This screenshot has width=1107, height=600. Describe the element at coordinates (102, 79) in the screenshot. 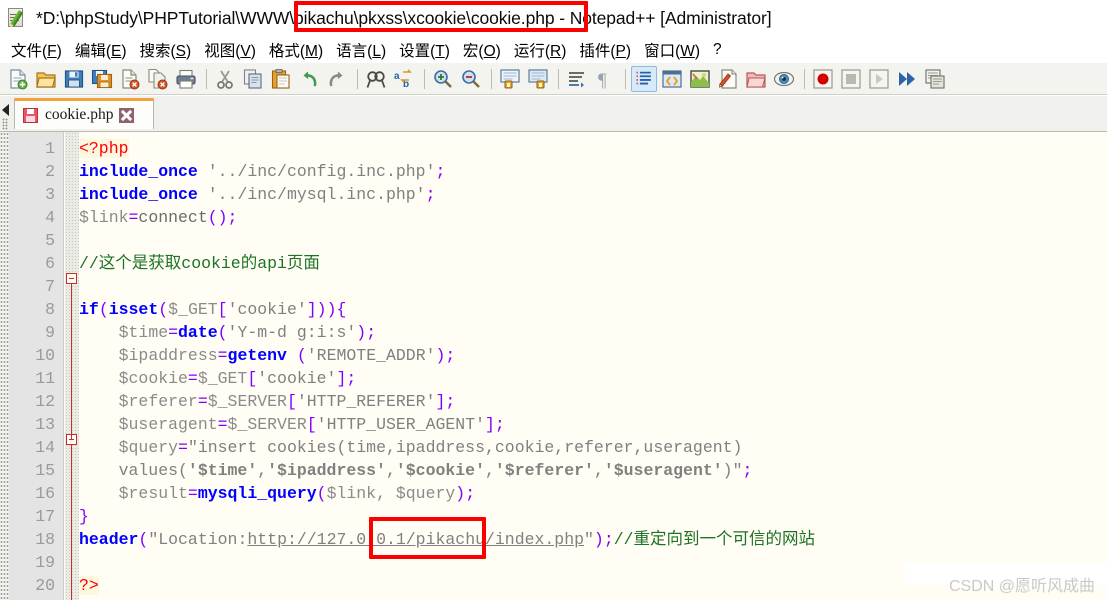

I see `save-all-icon` at that location.